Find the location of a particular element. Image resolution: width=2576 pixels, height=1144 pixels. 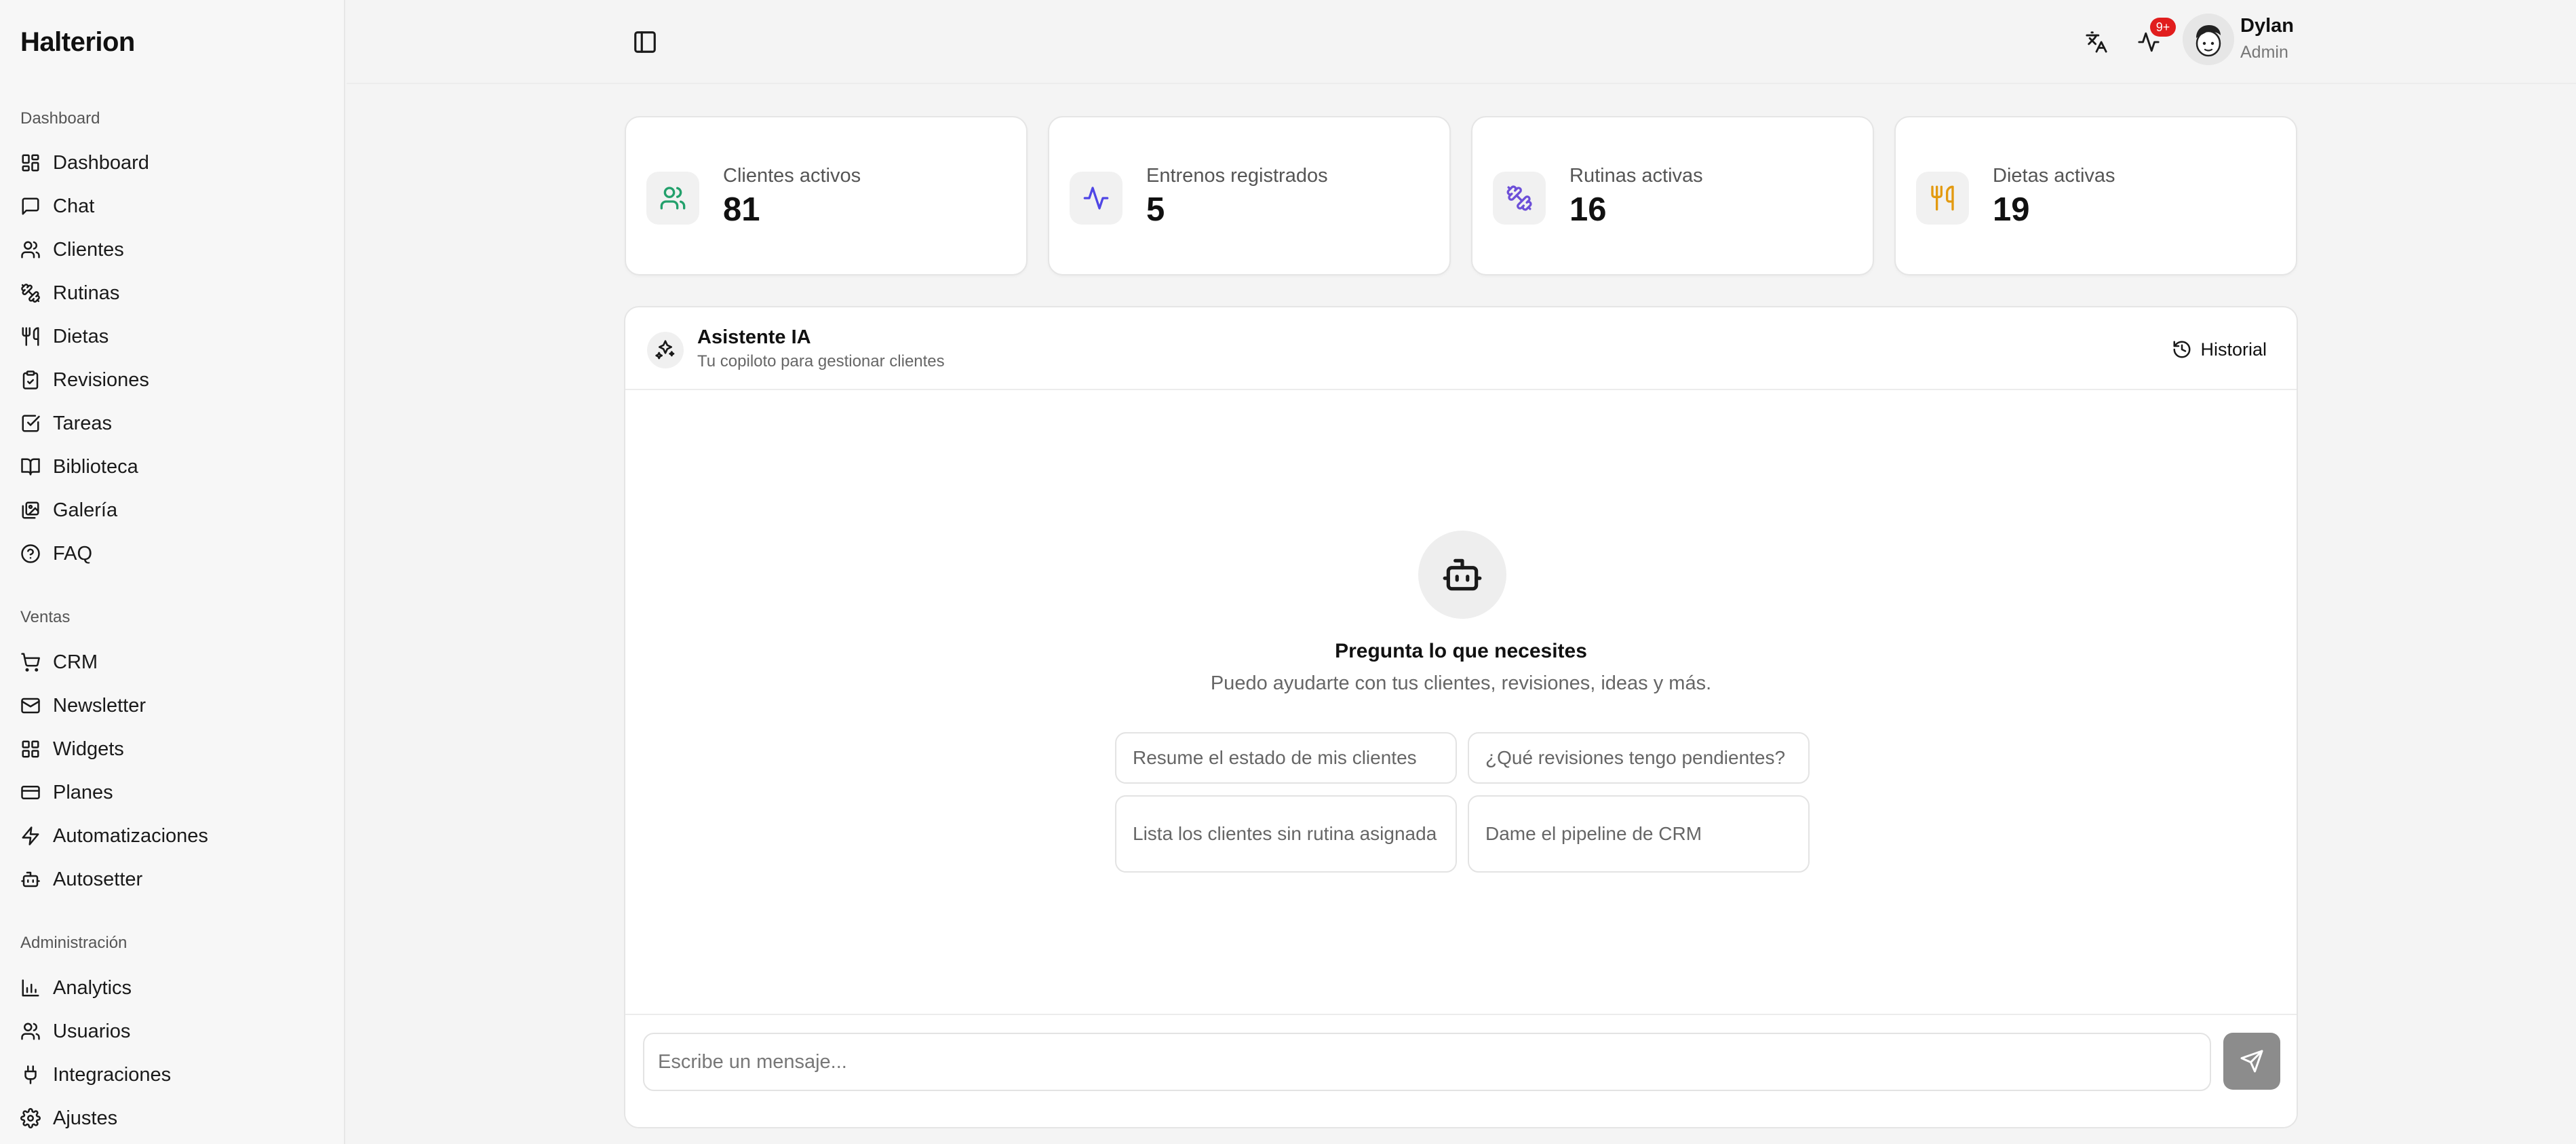

sidebar-toggle-button is located at coordinates (645, 42).